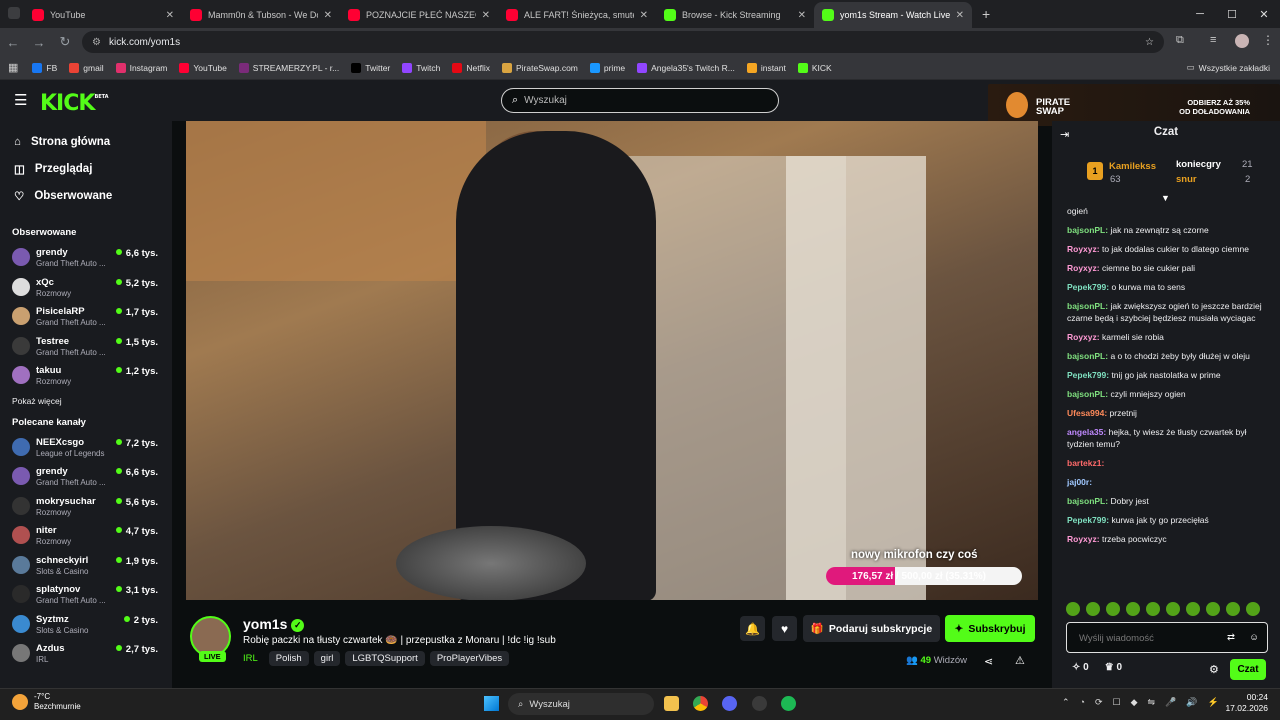 This screenshot has height=720, width=1280. What do you see at coordinates (871, 628) in the screenshot?
I see `gift-subscriptions-button: 🎁 Podaruj subskrypcje` at bounding box center [871, 628].